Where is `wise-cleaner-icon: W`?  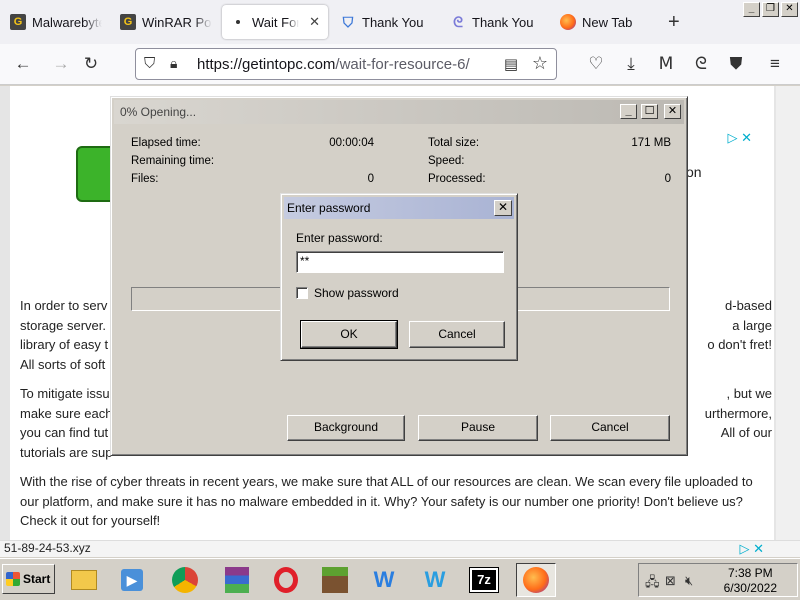
wise-cleaner-icon: W is located at coordinates (384, 580).